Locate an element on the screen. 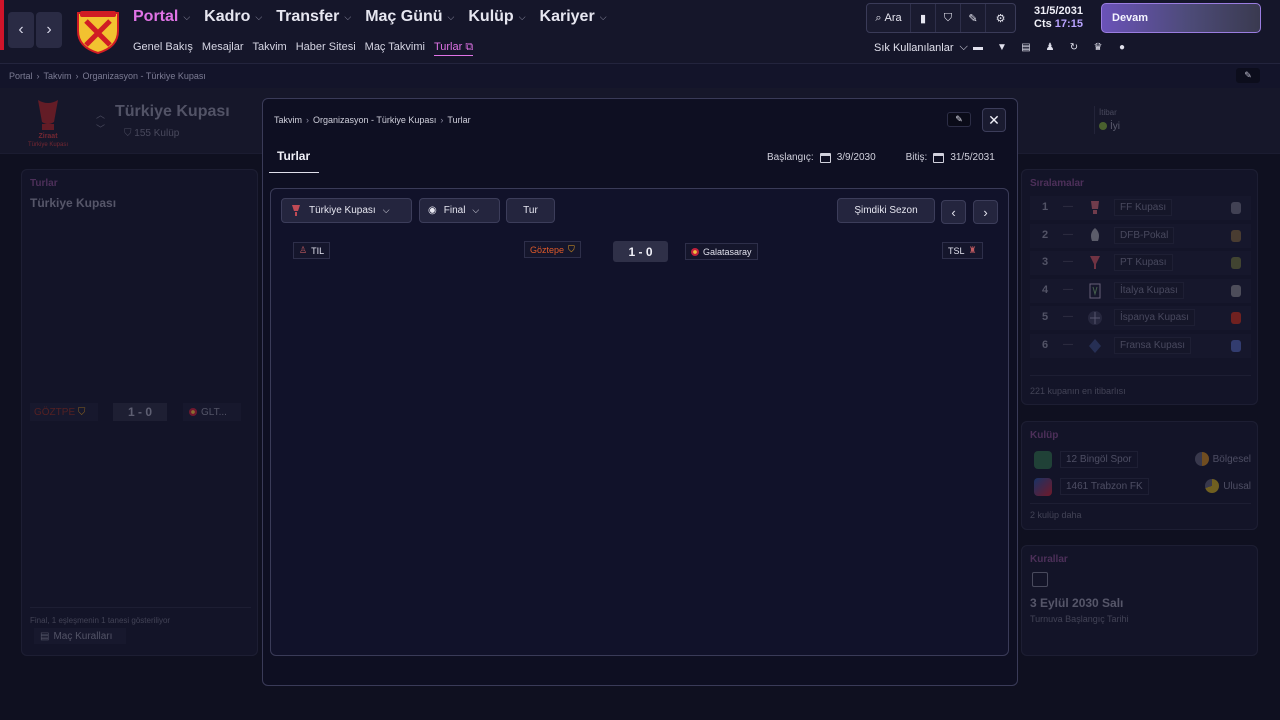  close-icon: ✕ is located at coordinates (994, 119).